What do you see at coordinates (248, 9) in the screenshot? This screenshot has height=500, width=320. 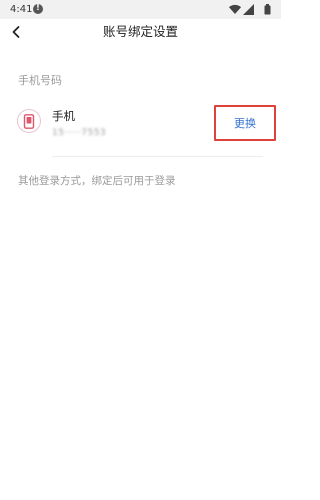 I see `cell-signal-icon` at bounding box center [248, 9].